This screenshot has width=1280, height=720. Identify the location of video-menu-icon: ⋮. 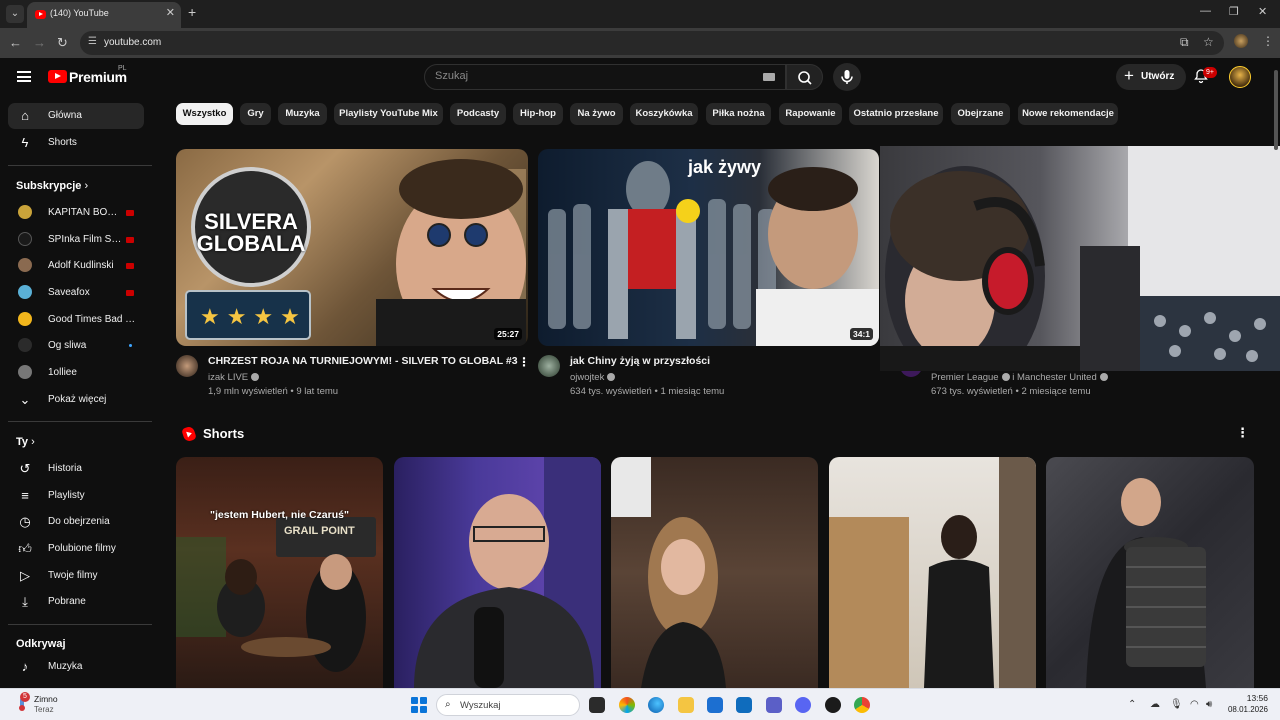
(524, 362).